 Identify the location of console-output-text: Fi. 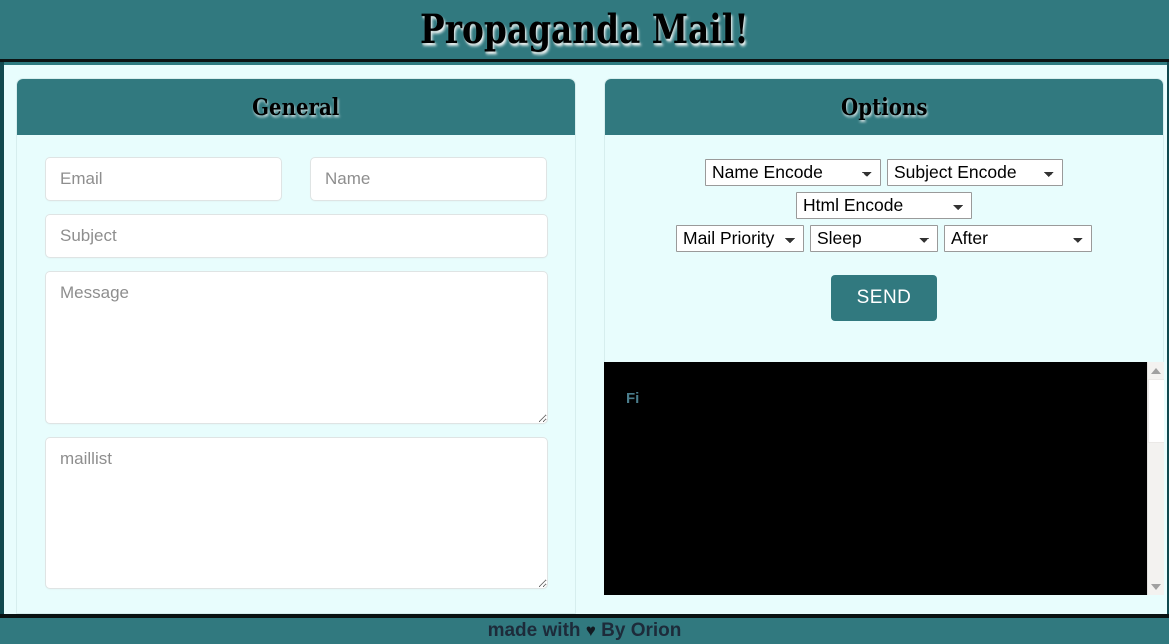
(633, 398).